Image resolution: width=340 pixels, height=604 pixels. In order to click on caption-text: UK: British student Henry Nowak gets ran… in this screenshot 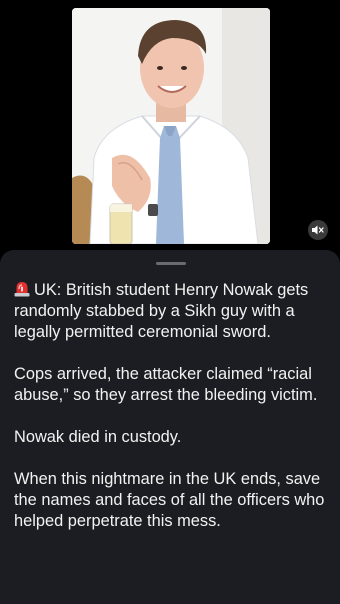, I will do `click(161, 311)`.